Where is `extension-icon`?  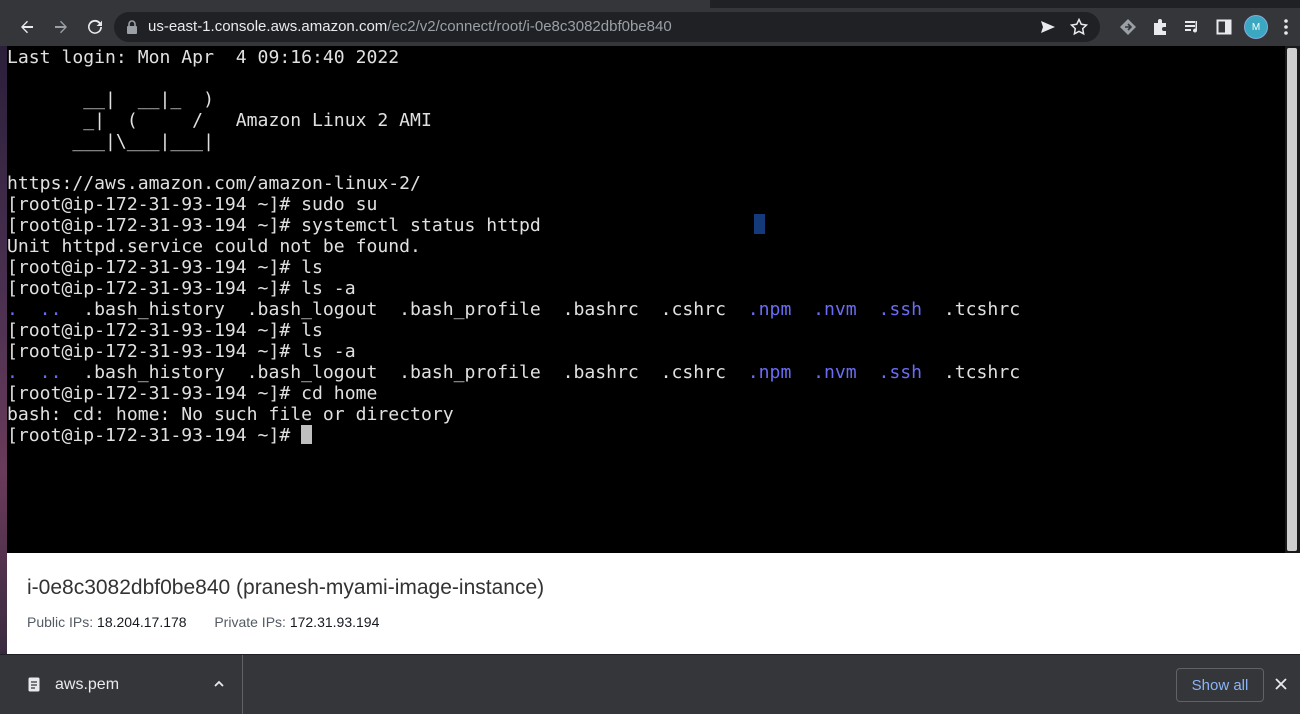 extension-icon is located at coordinates (1128, 27).